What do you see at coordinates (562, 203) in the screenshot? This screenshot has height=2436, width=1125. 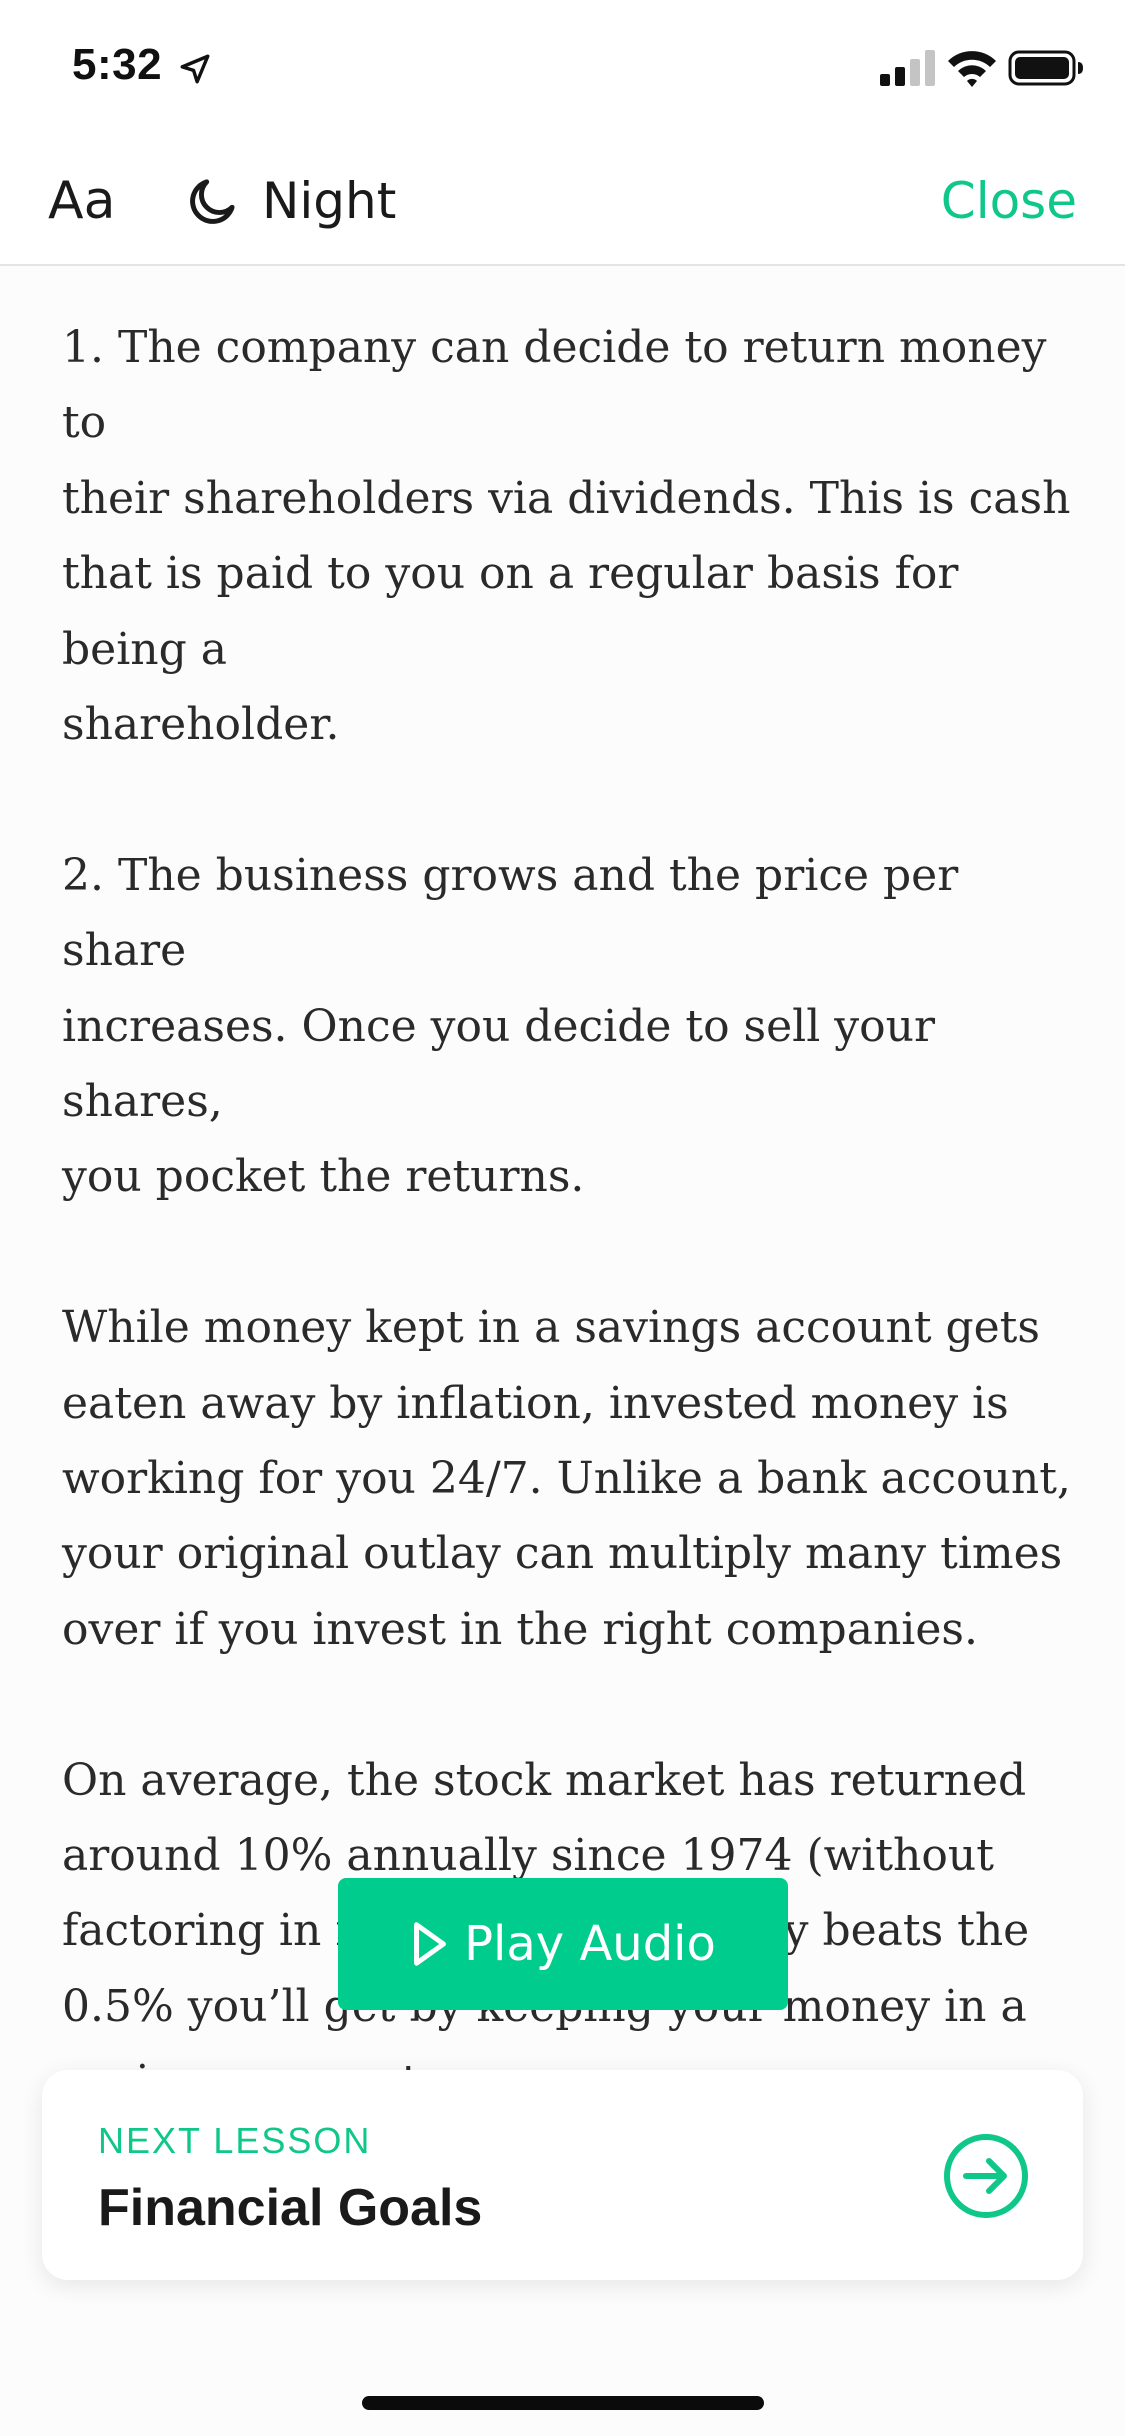 I see `reader-toolbar: Aa Night Close` at bounding box center [562, 203].